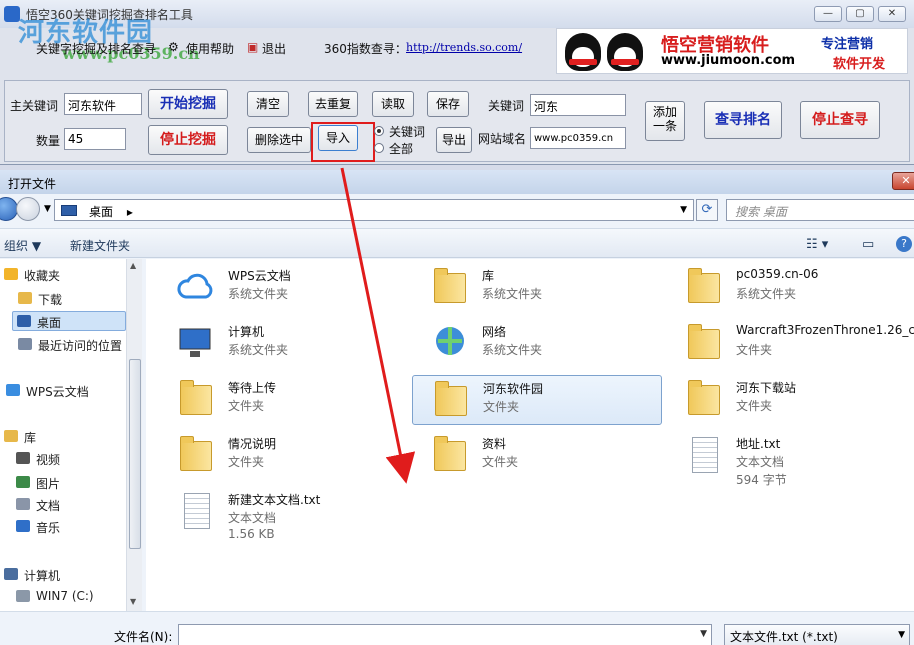 The height and width of the screenshot is (645, 914). Describe the element at coordinates (48, 460) in the screenshot. I see `sidebar-item-label: 视频` at that location.